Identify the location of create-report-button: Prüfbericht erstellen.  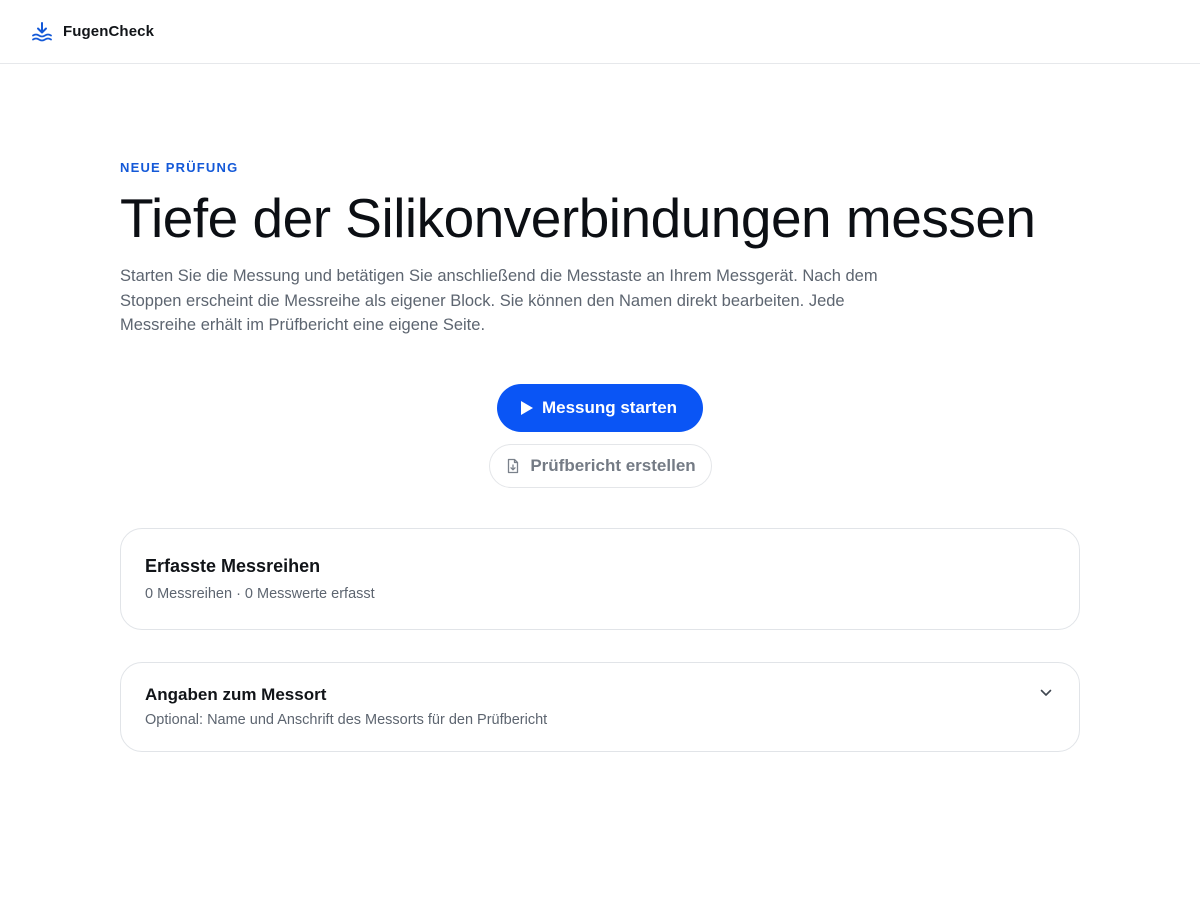
(600, 466).